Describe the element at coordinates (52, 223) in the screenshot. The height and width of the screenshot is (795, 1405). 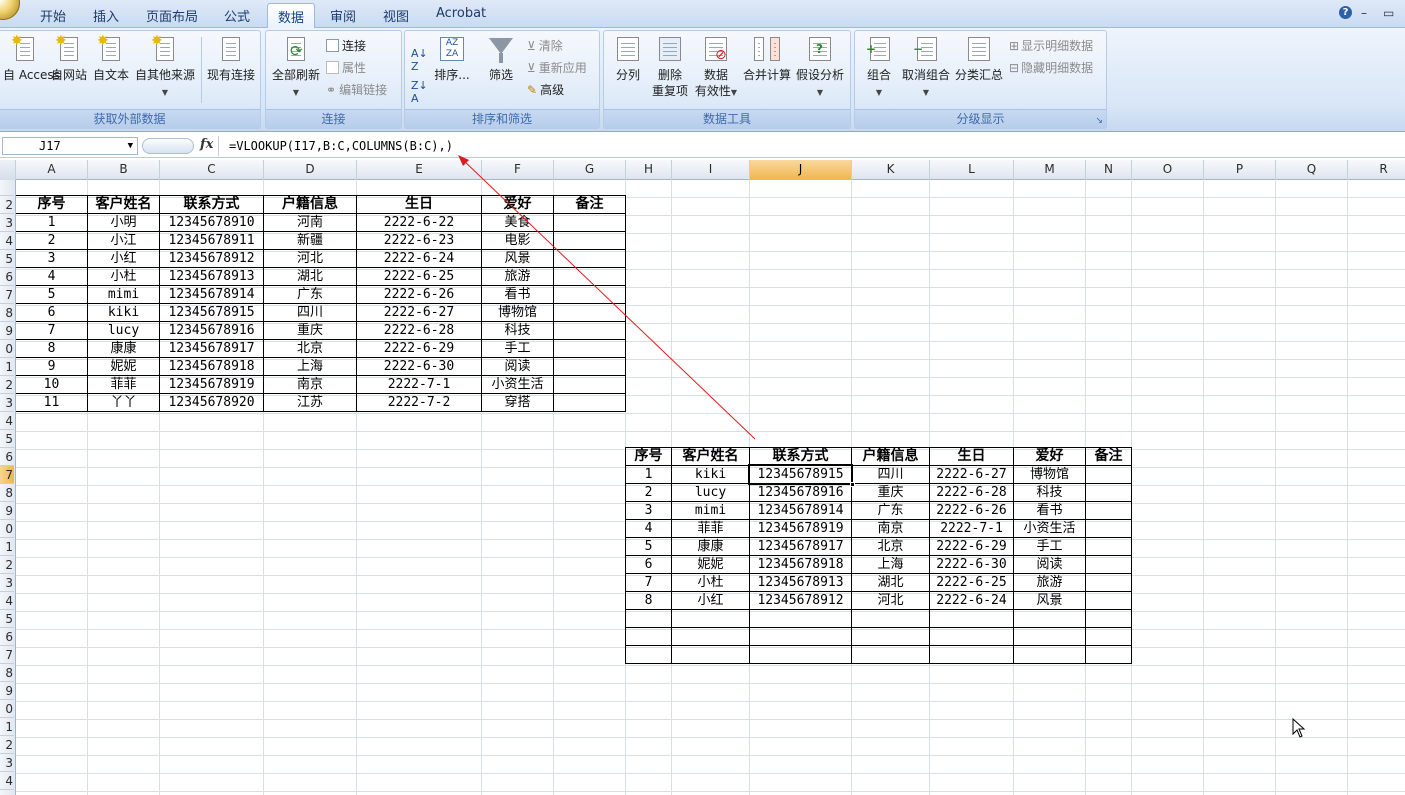
I see `table-cell: 1` at that location.